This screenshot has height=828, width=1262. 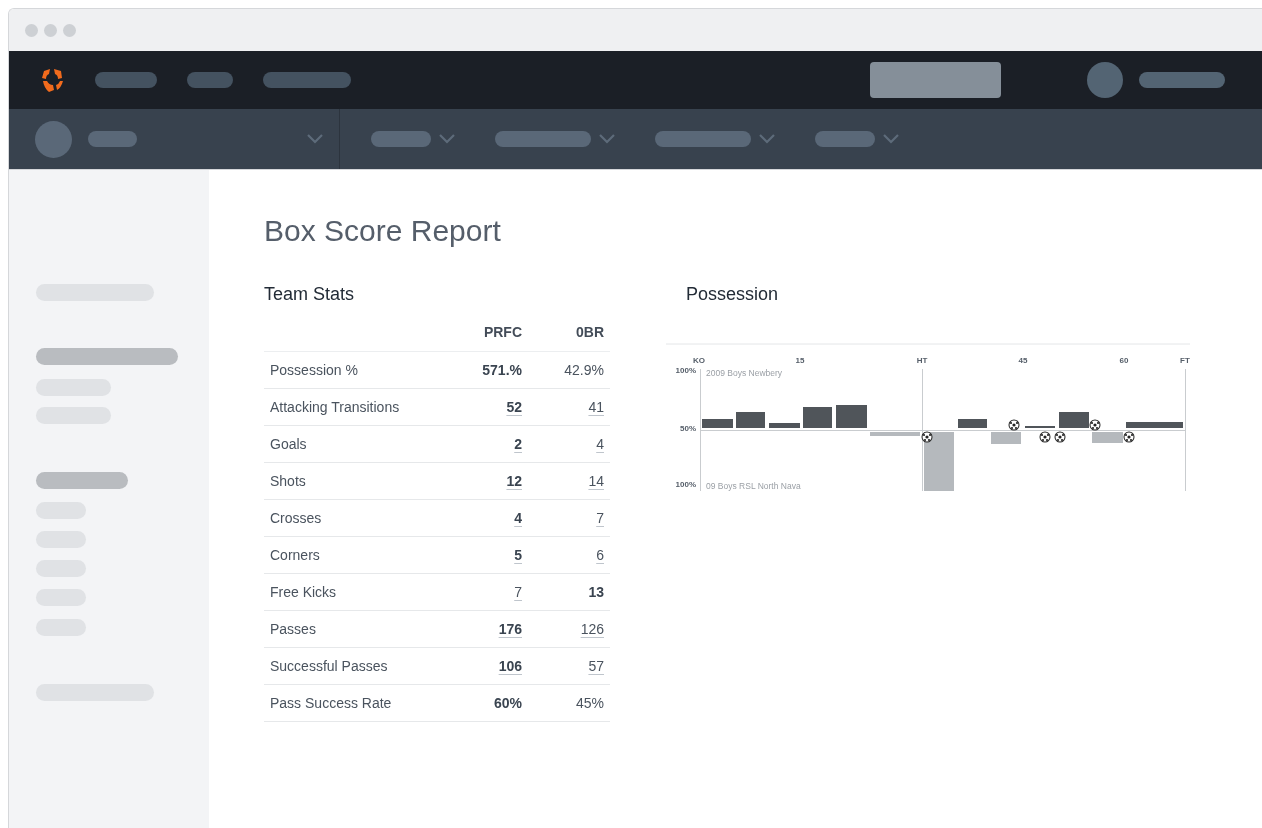 I want to click on button-placeholder, so click(x=935, y=80).